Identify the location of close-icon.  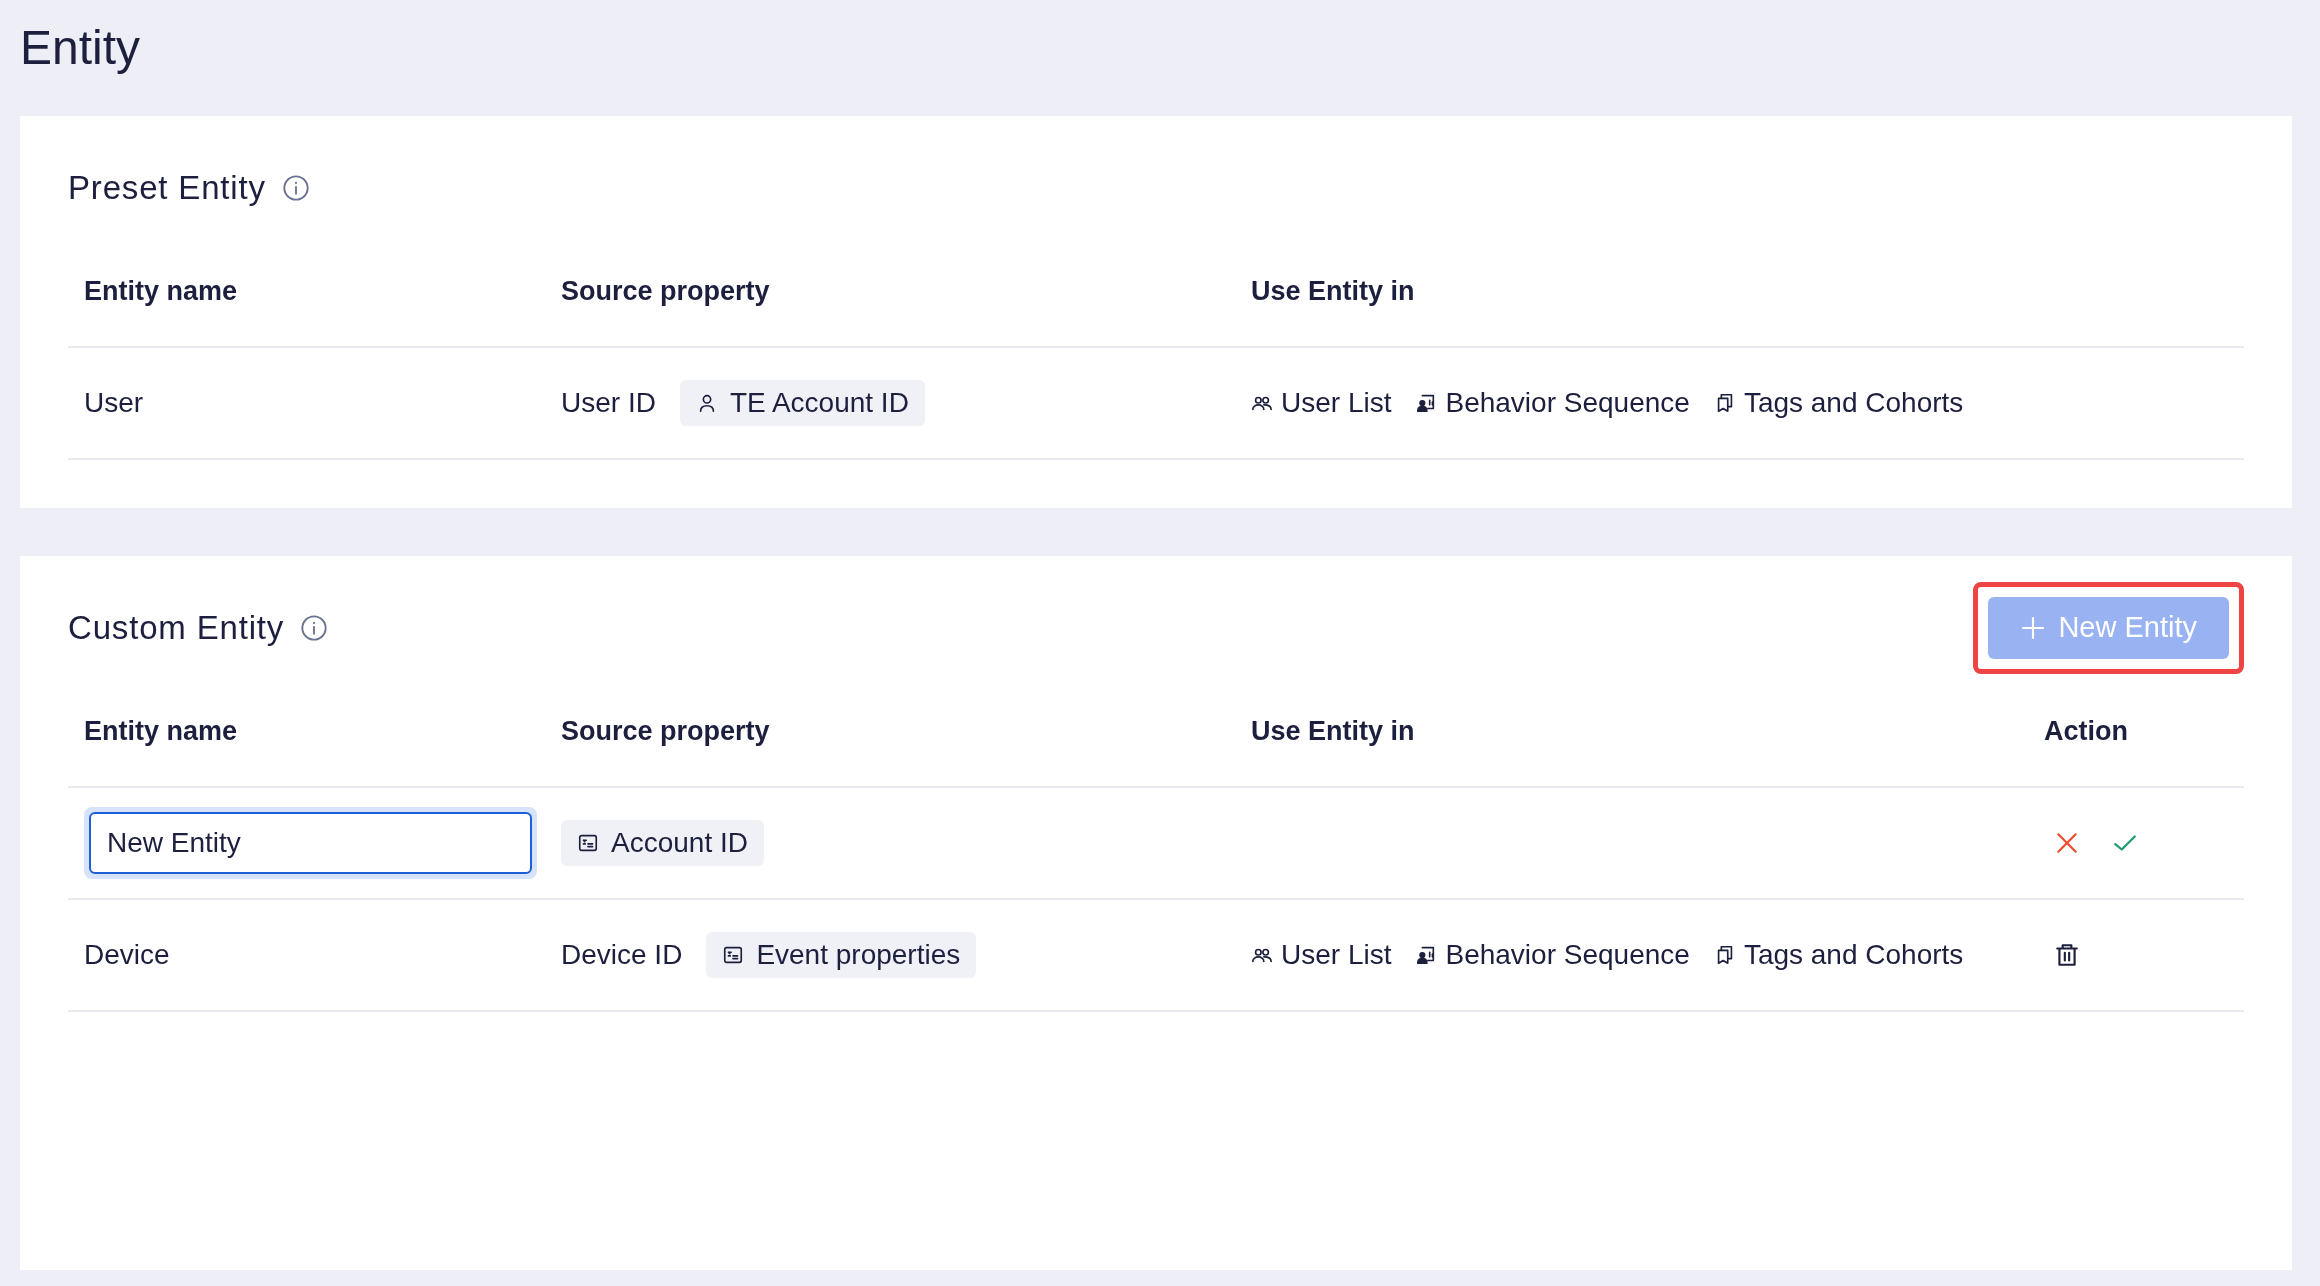
(2067, 843).